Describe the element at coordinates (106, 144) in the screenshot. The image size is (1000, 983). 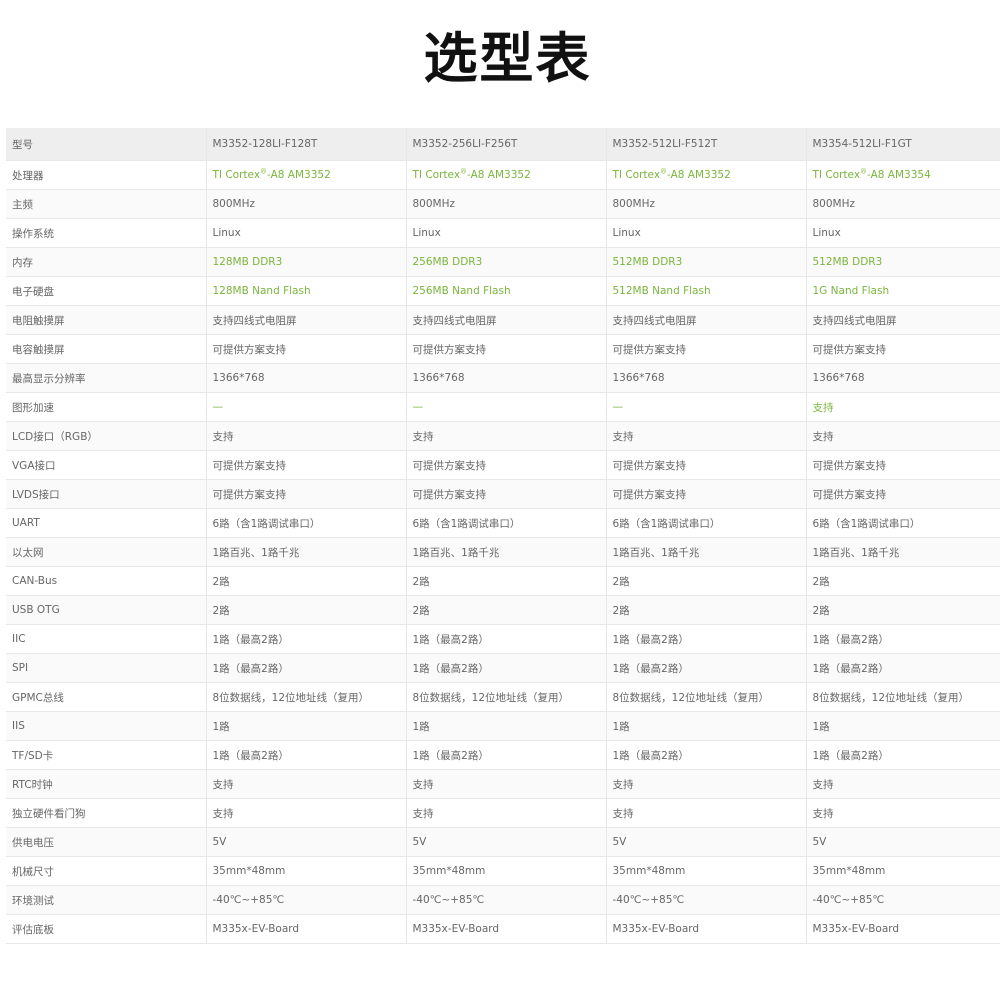
I see `header-label: 型号` at that location.